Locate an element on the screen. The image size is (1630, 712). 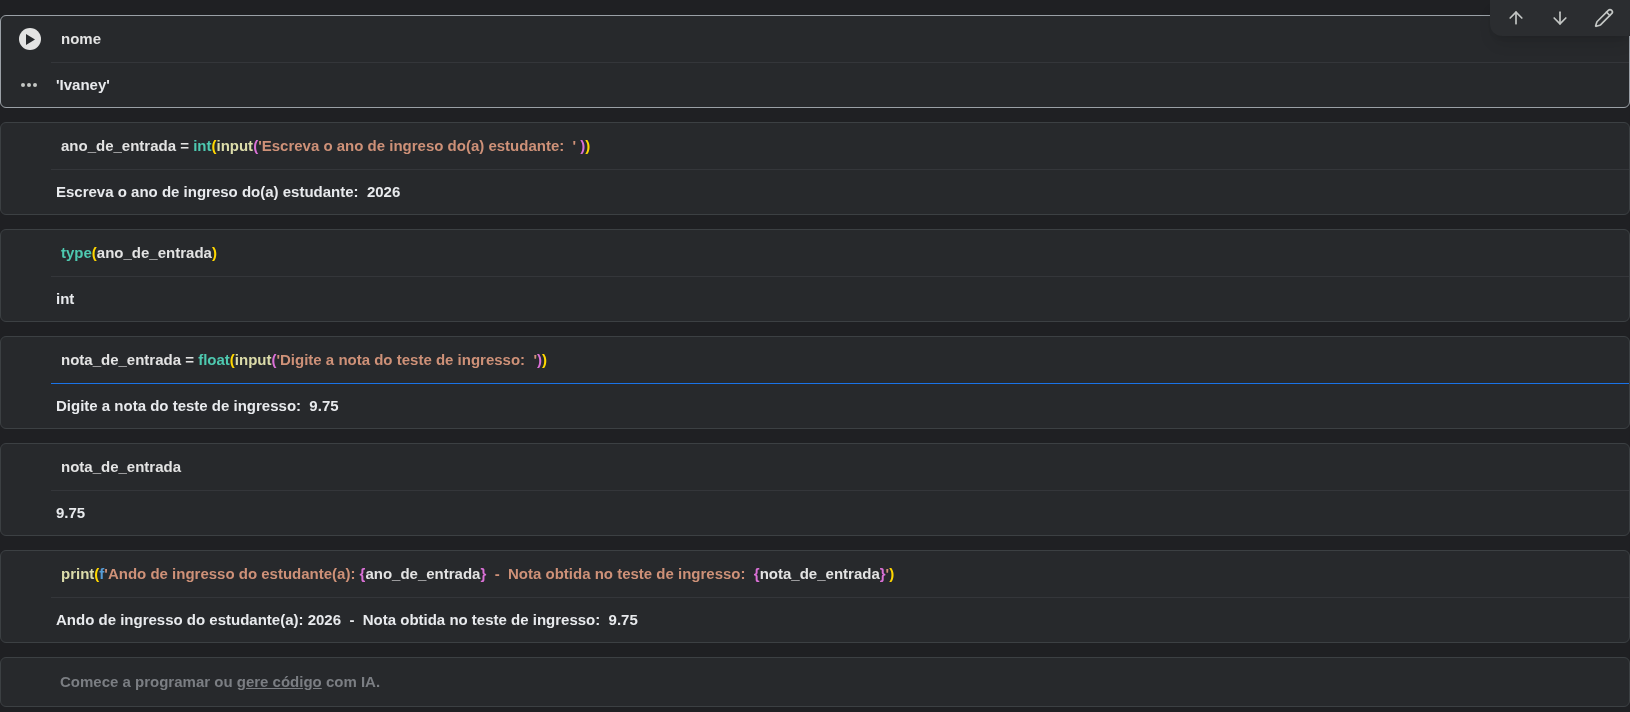
cell-output: Escreva o ano de ingreso do(a) estudante: 2026 is located at coordinates (228, 191).